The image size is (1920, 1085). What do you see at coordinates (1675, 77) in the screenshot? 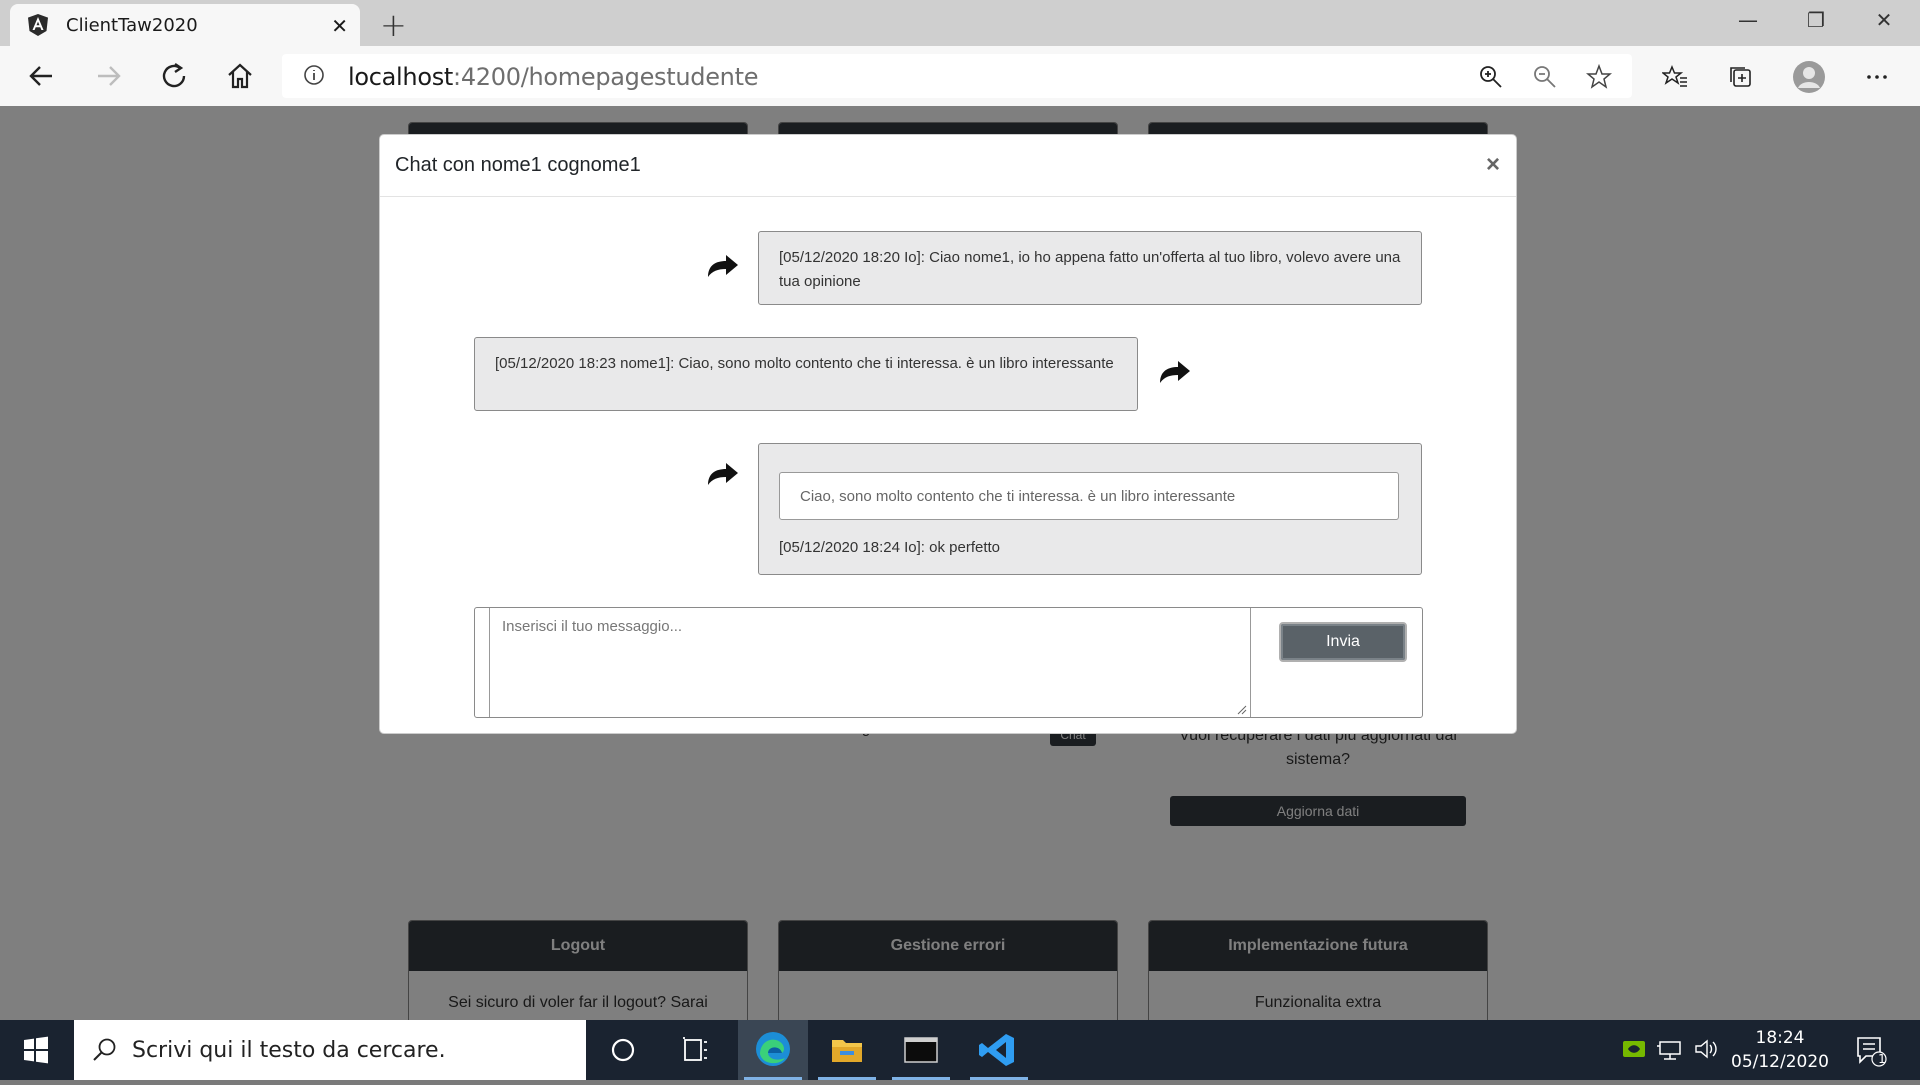
I see `favorites-icon` at bounding box center [1675, 77].